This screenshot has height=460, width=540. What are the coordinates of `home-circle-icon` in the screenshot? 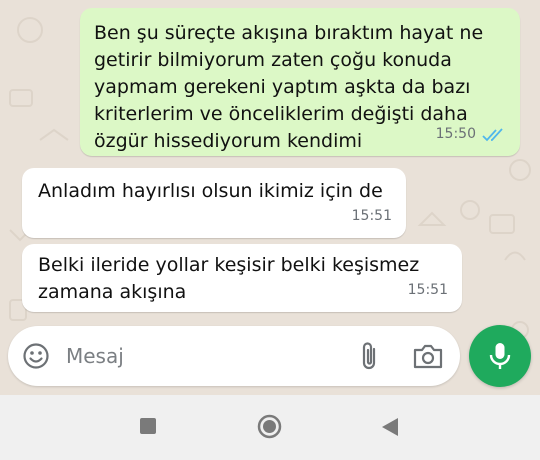 It's located at (269, 426).